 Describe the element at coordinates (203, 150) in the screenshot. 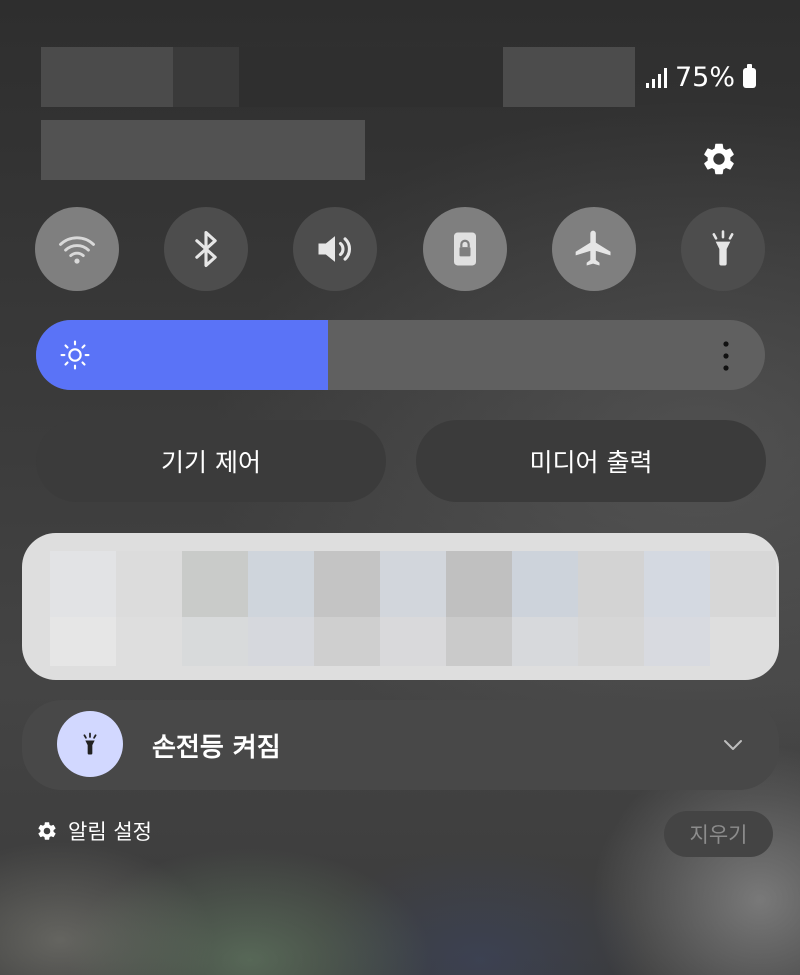

I see `redacted-date` at that location.